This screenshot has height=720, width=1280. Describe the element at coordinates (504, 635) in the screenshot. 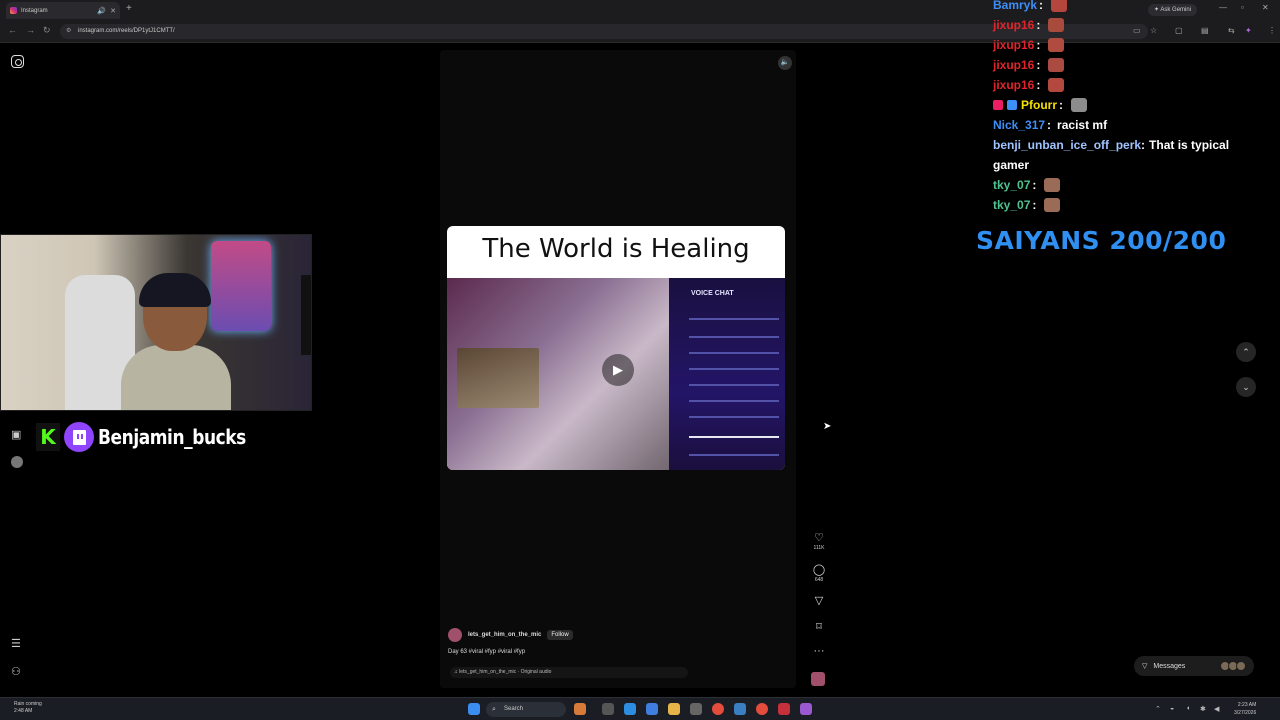

I see `author-username: lets_get_him_on_the_mic` at that location.